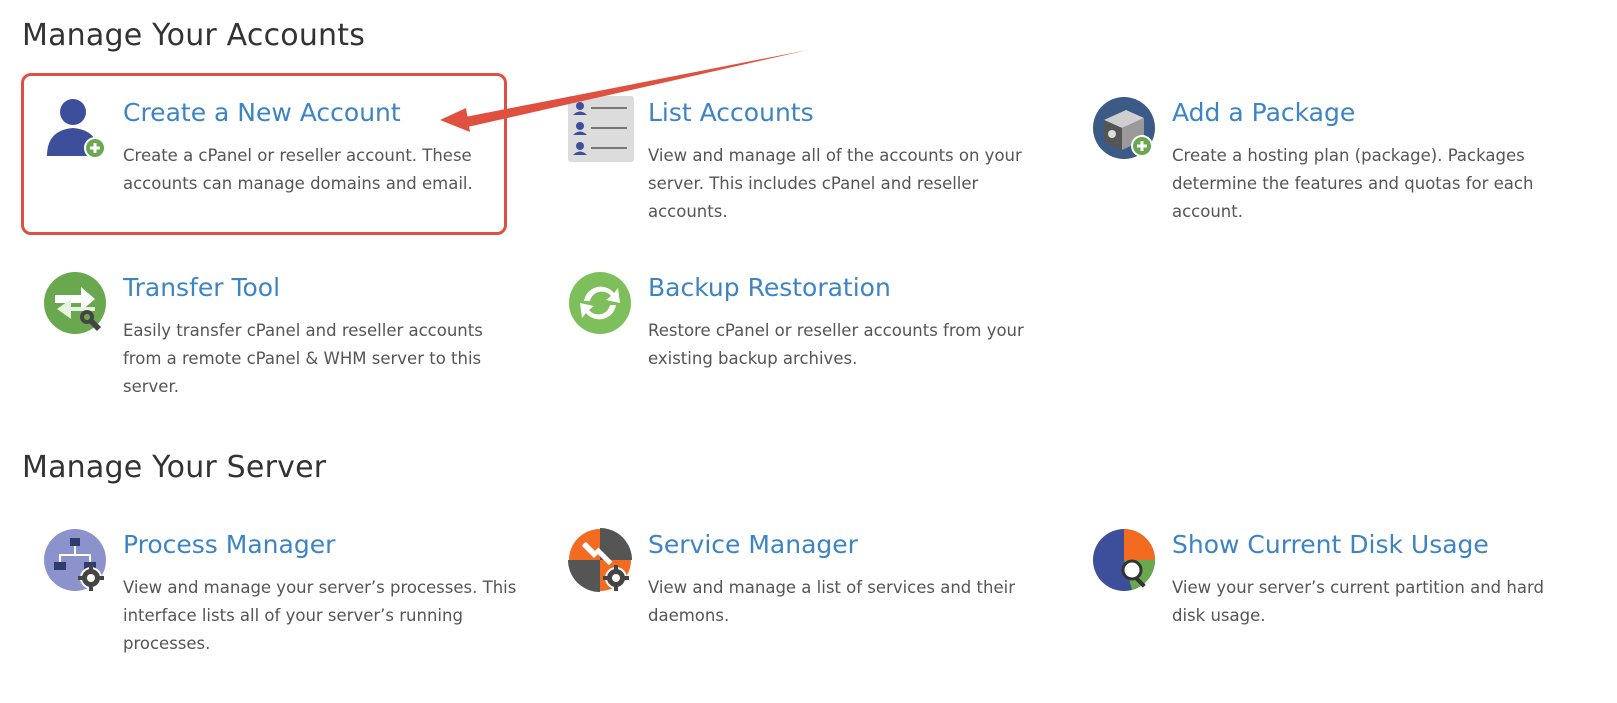  Describe the element at coordinates (1125, 561) in the screenshot. I see `disk-usage-icon` at that location.